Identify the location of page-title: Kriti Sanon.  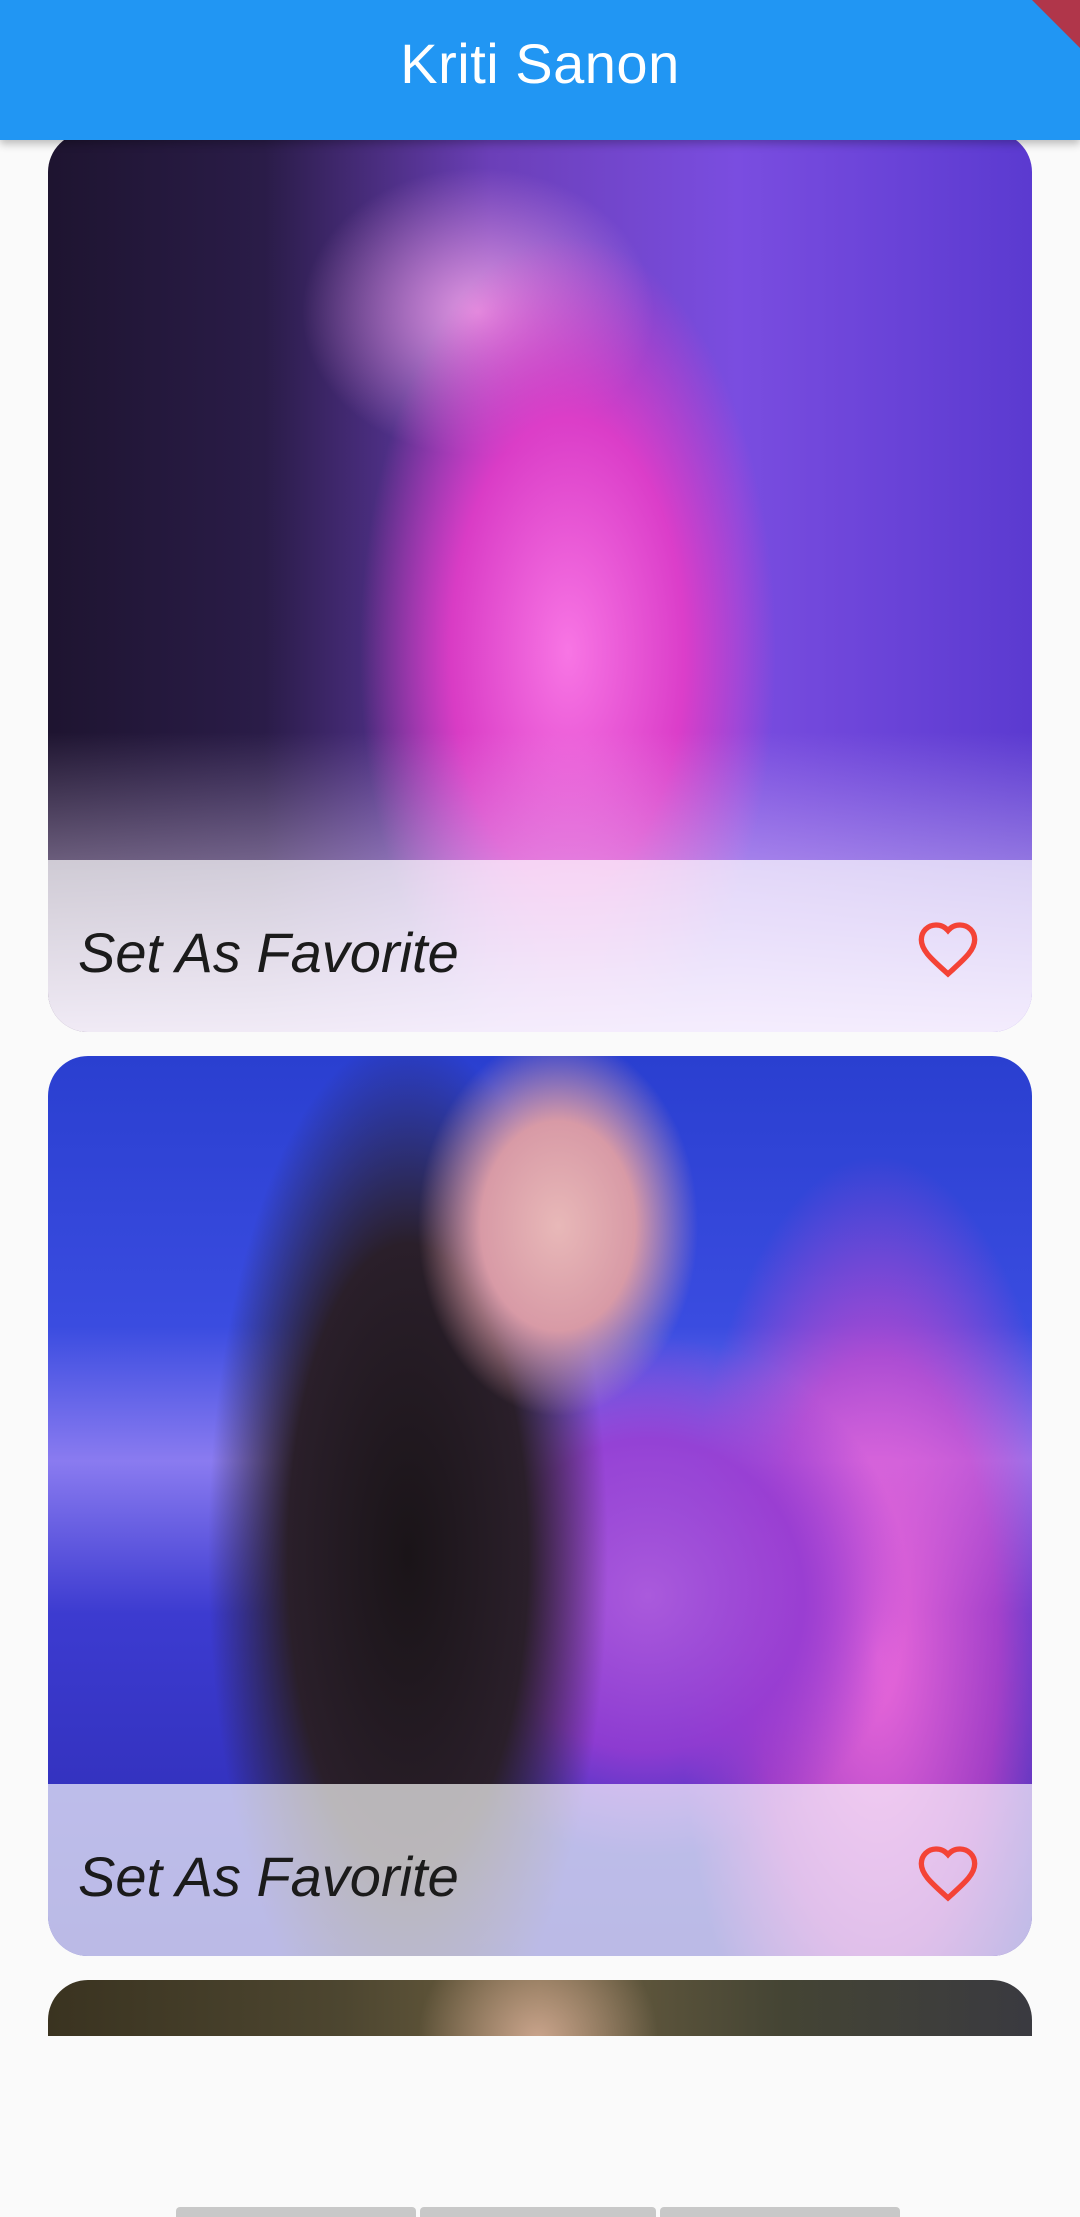
(540, 63).